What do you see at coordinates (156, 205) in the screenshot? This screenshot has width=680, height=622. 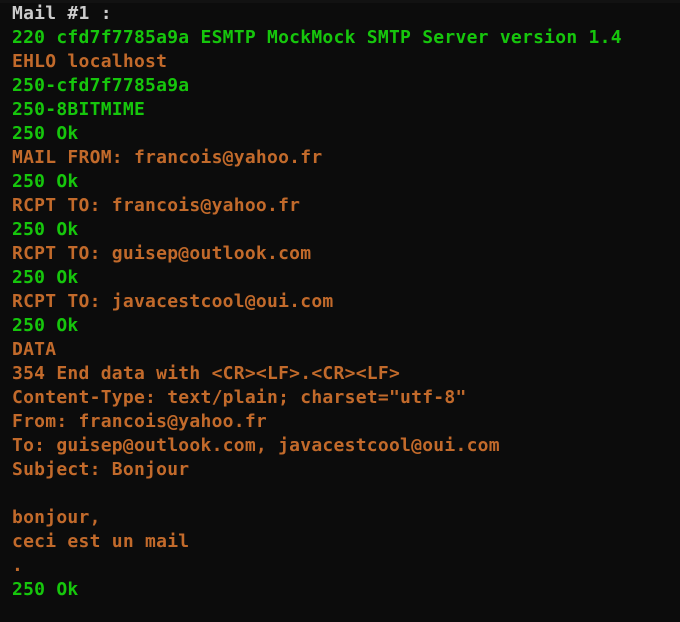 I see `terminal-line: RCPT TO: francois@yahoo.fr` at bounding box center [156, 205].